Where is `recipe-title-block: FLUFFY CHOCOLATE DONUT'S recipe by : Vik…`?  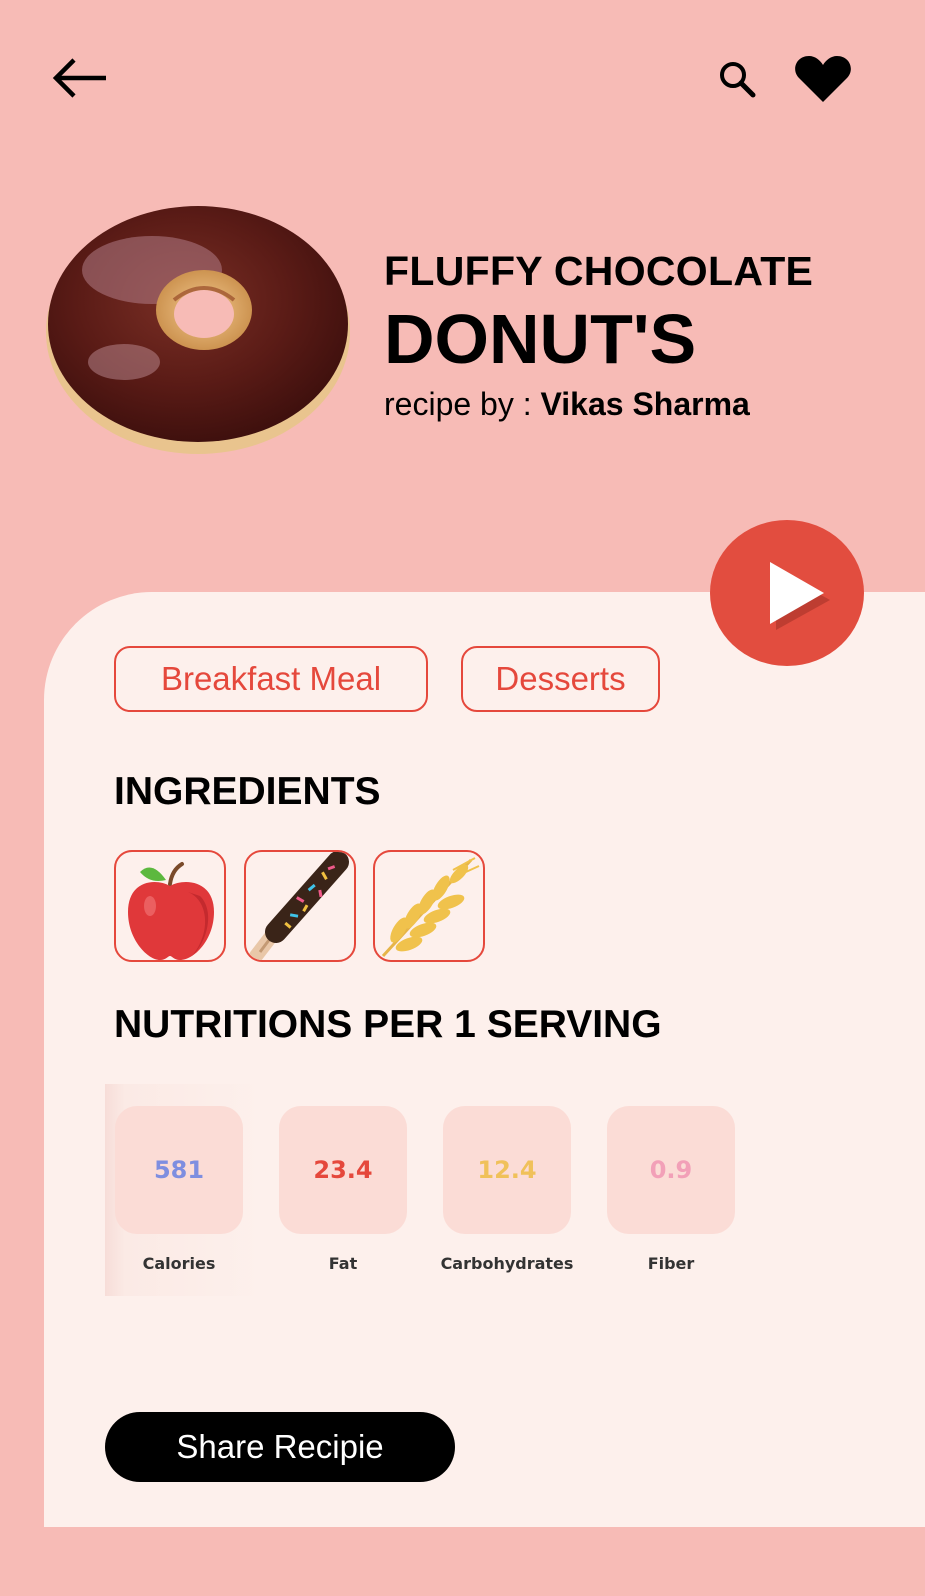
recipe-title-block: FLUFFY CHOCOLATE DONUT'S recipe by : Vik… is located at coordinates (644, 336).